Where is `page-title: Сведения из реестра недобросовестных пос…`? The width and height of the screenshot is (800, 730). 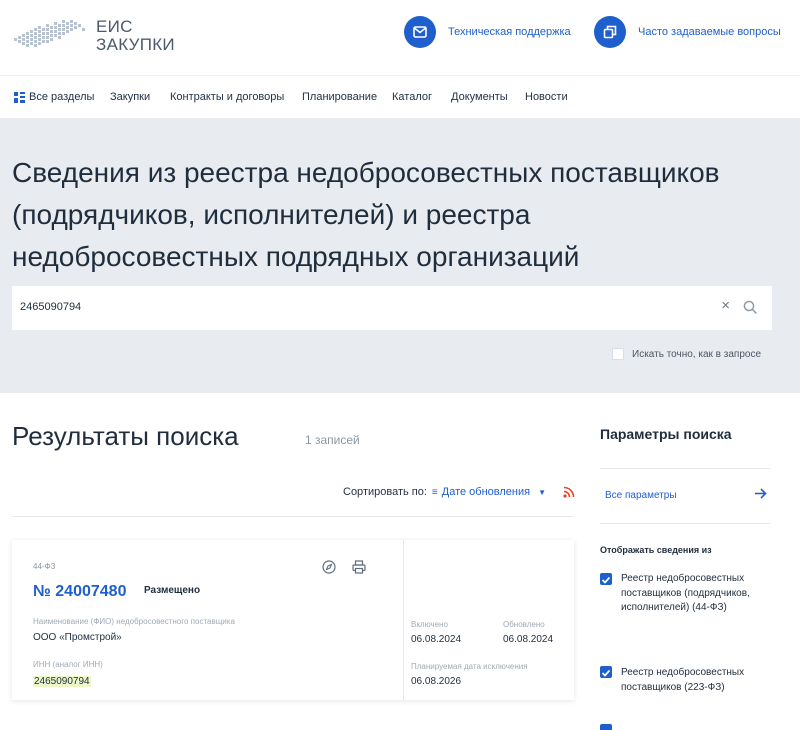 page-title: Сведения из реестра недобросовестных пос… is located at coordinates (366, 214).